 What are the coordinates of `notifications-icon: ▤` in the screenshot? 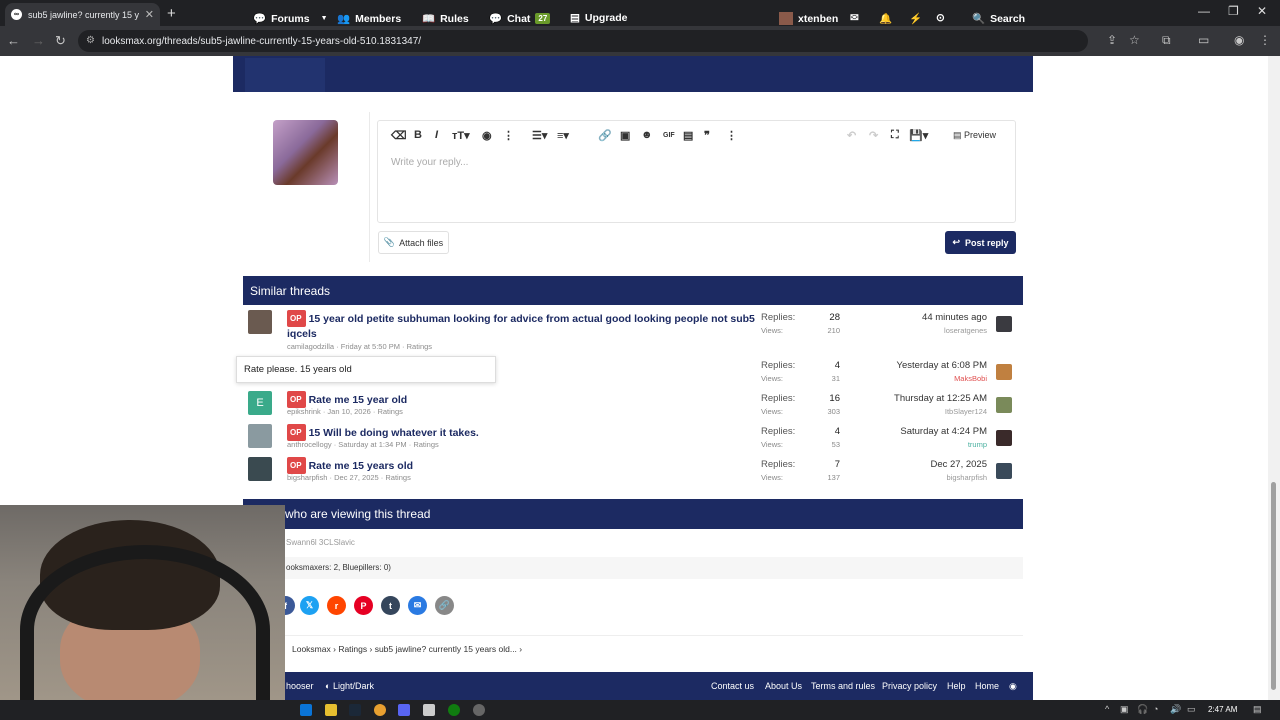 It's located at (1257, 709).